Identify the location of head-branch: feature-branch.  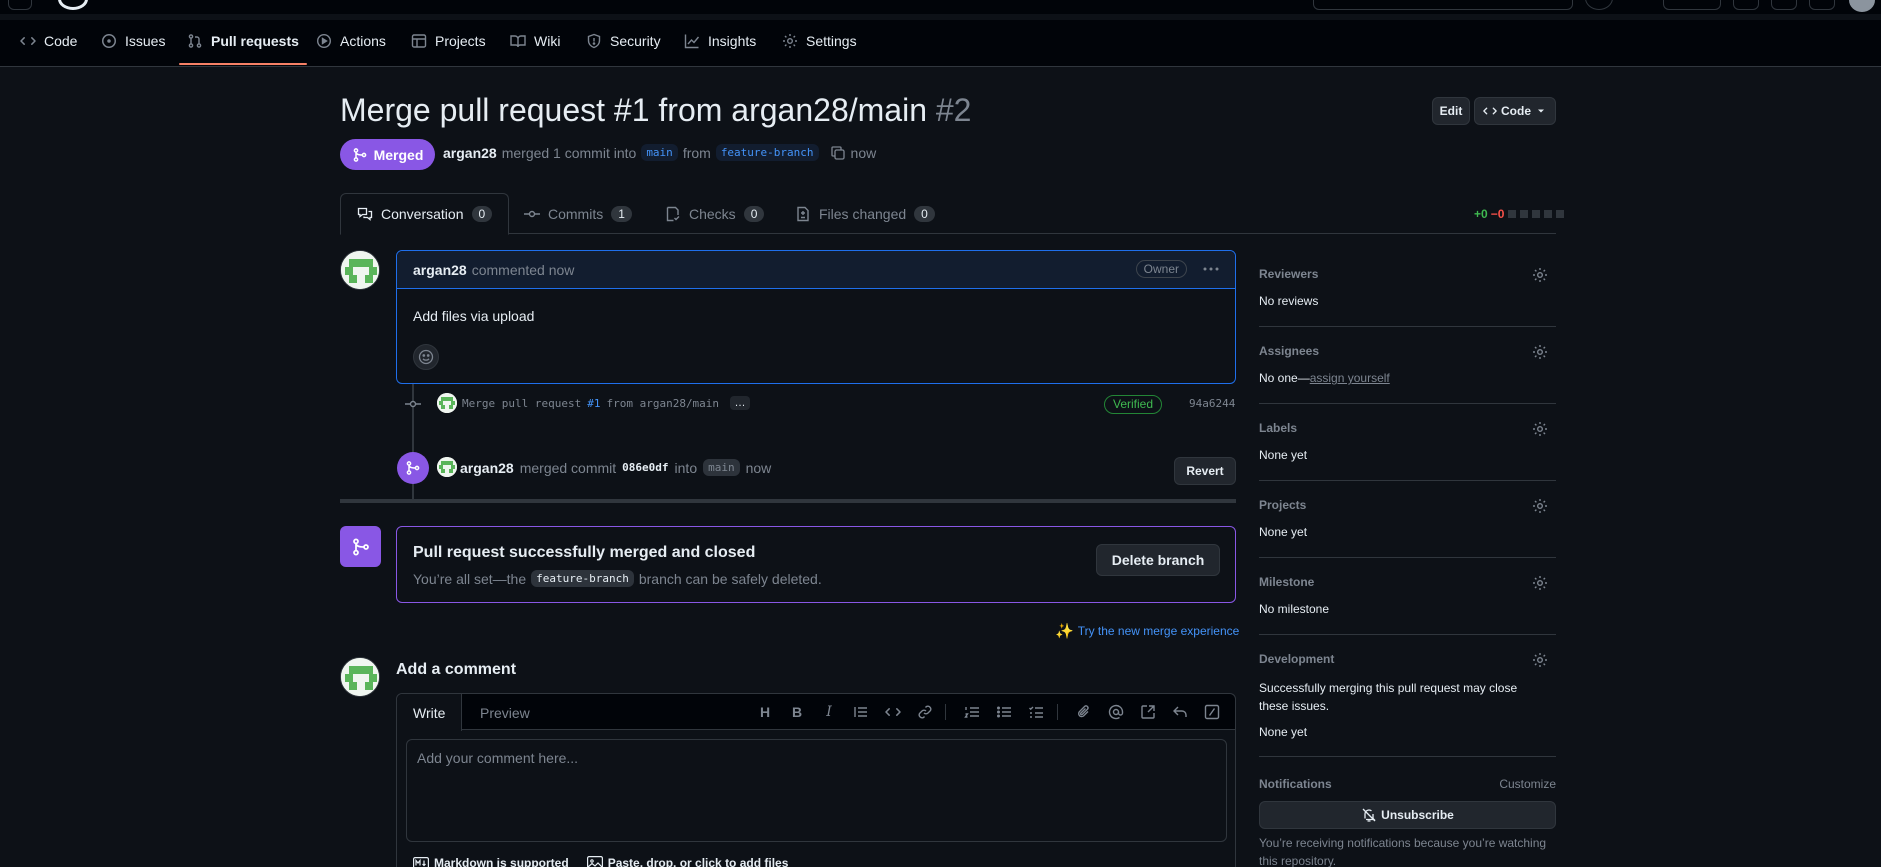
(767, 152).